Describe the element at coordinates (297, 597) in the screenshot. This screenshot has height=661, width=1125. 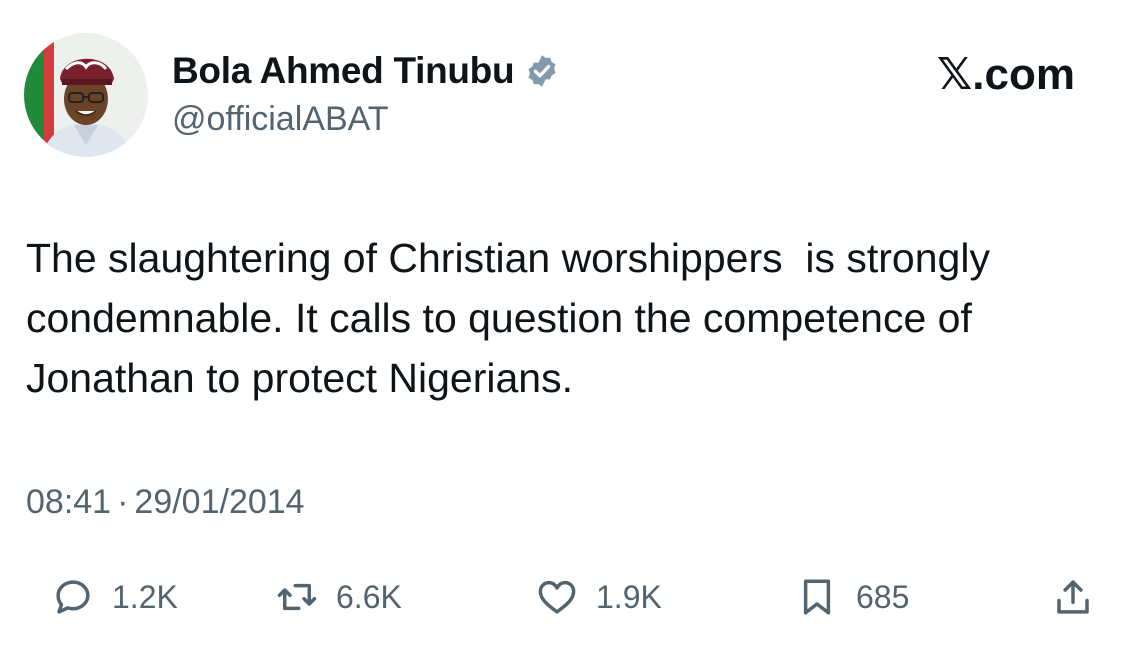
I see `retweet-icon` at that location.